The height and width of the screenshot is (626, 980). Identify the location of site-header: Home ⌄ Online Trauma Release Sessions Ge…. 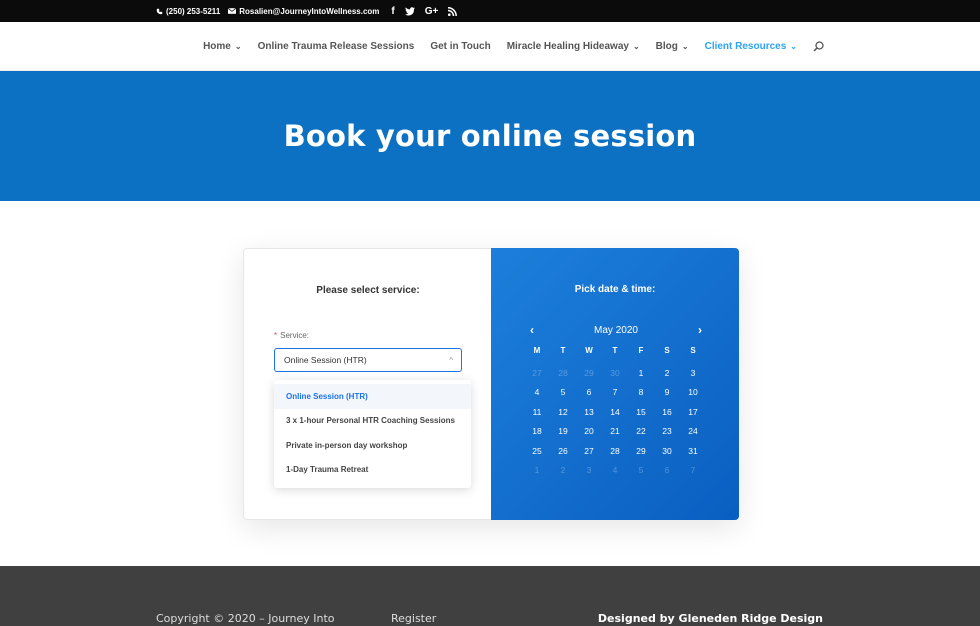
(490, 46).